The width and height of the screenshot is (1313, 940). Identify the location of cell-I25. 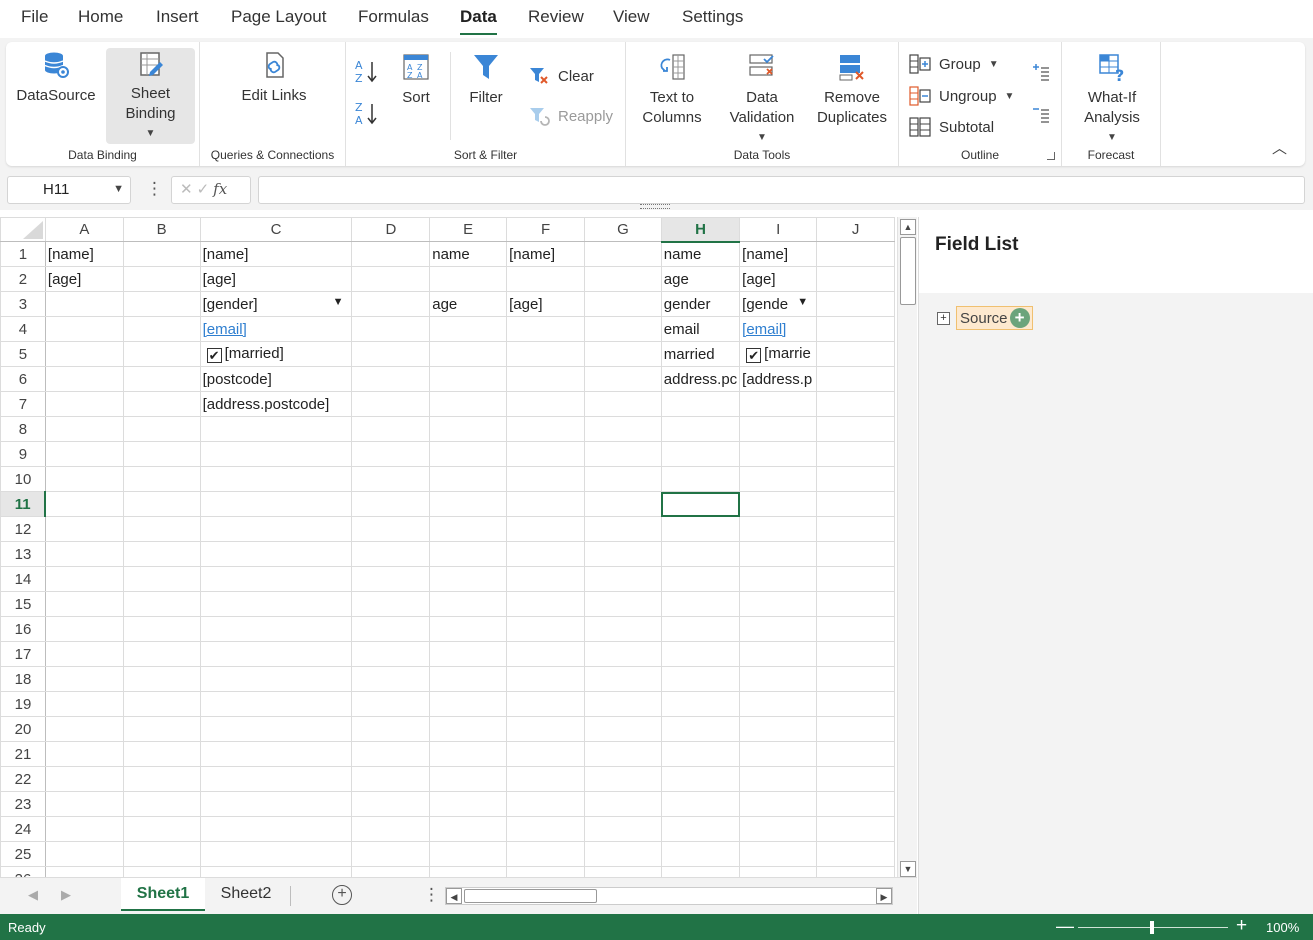
(778, 854).